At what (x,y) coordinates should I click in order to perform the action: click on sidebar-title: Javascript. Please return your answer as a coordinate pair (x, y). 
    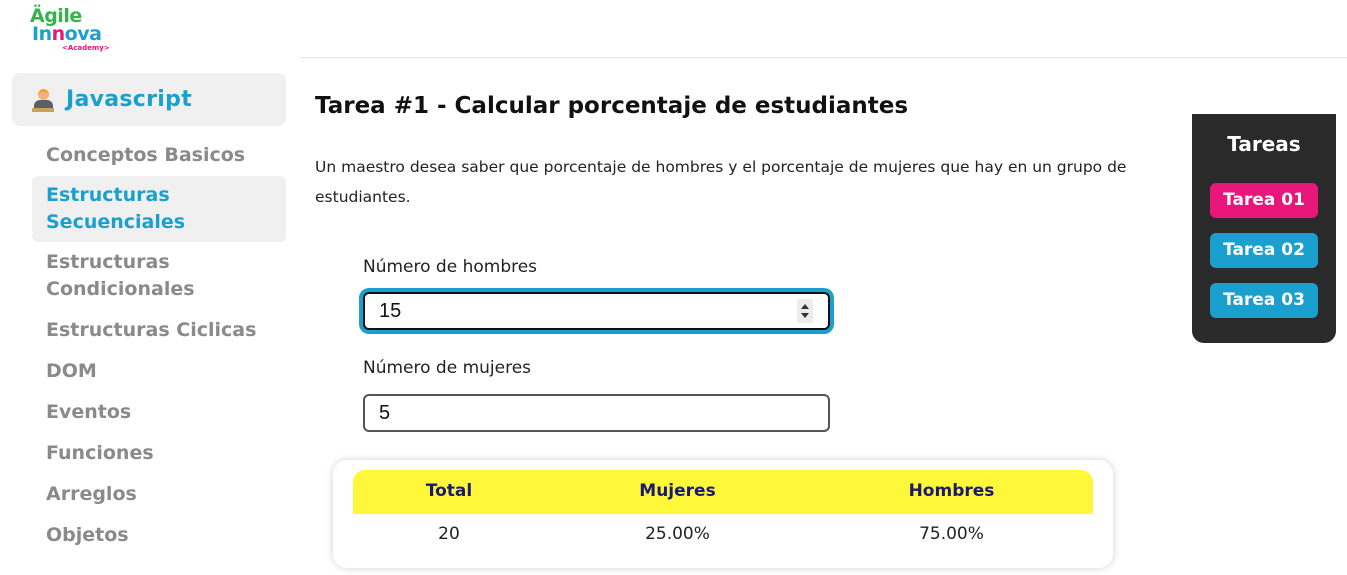
    Looking at the image, I should click on (129, 99).